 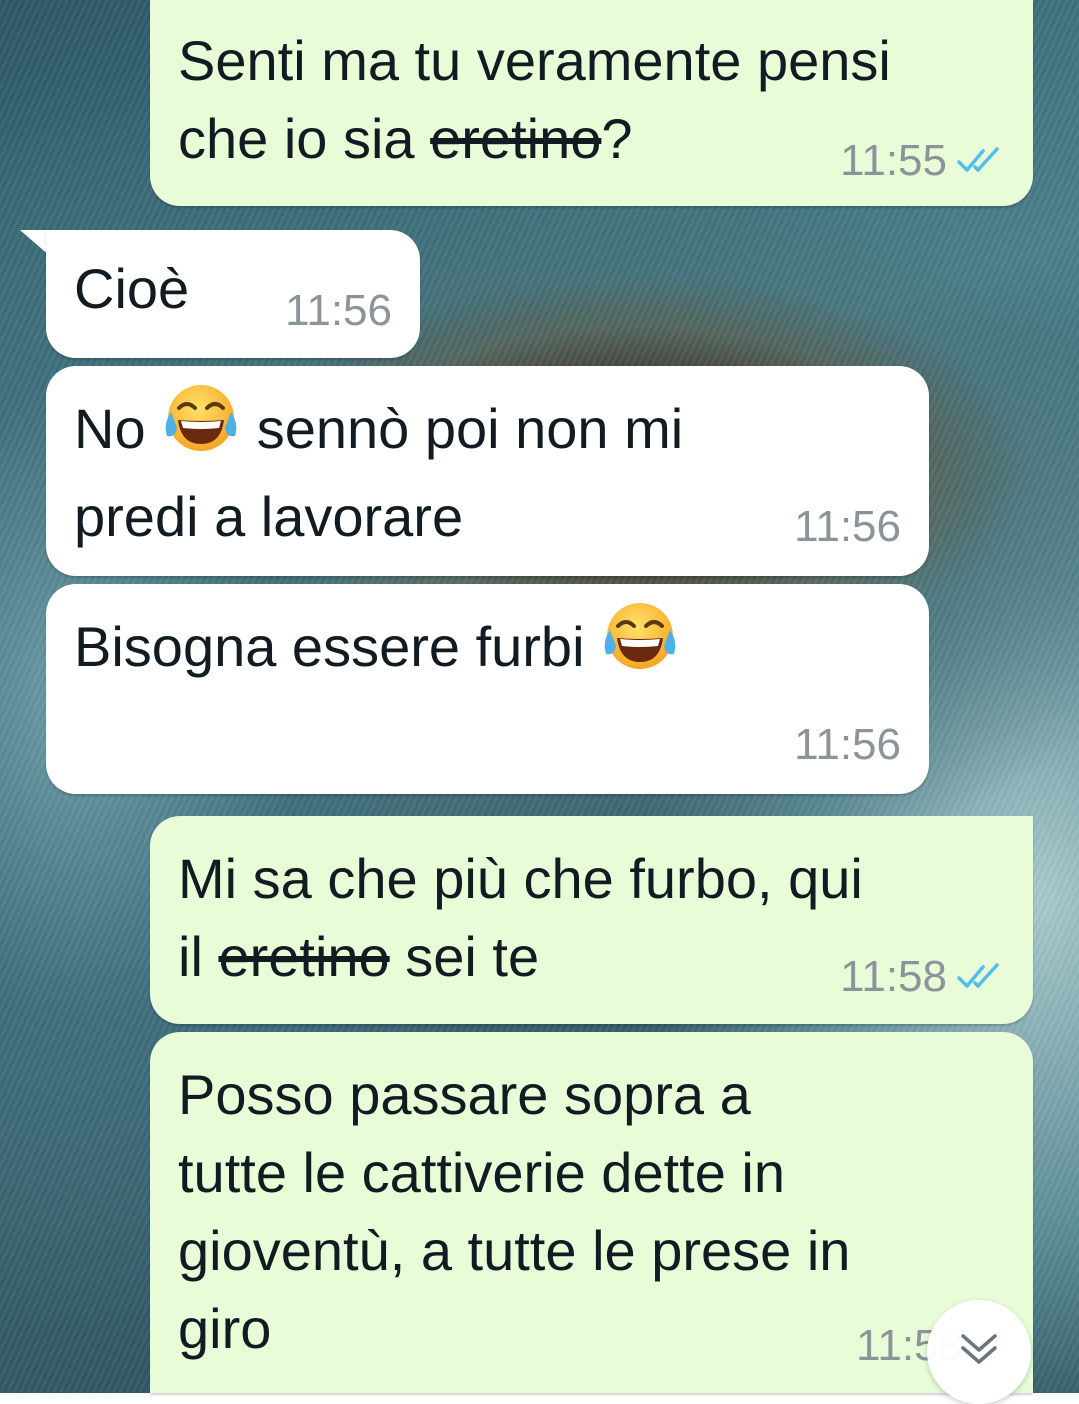 I want to click on message-meta: 11:55, so click(x=922, y=161).